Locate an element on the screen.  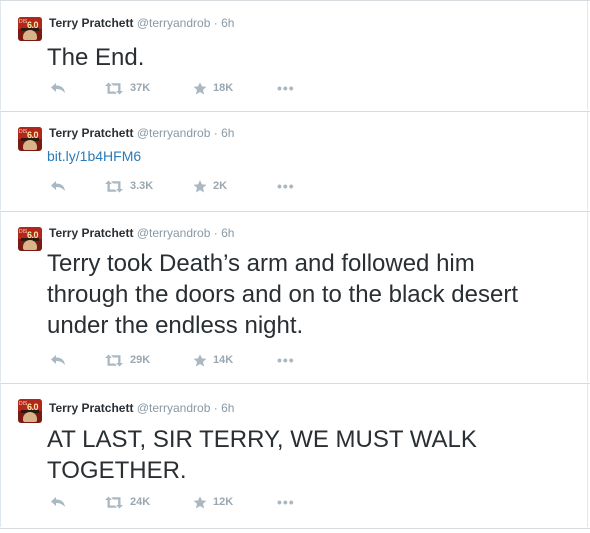
tweet-actions: 3.3K 2K ••• is located at coordinates (295, 186).